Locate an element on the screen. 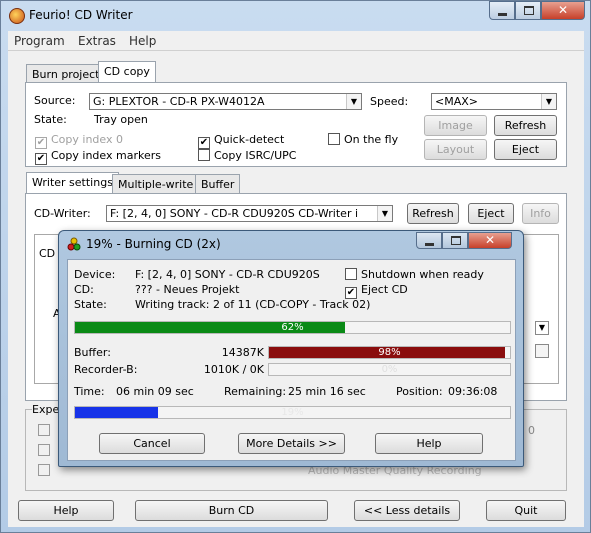 This screenshot has width=591, height=533. cd-writer-label: CD-Writer: is located at coordinates (62, 213).